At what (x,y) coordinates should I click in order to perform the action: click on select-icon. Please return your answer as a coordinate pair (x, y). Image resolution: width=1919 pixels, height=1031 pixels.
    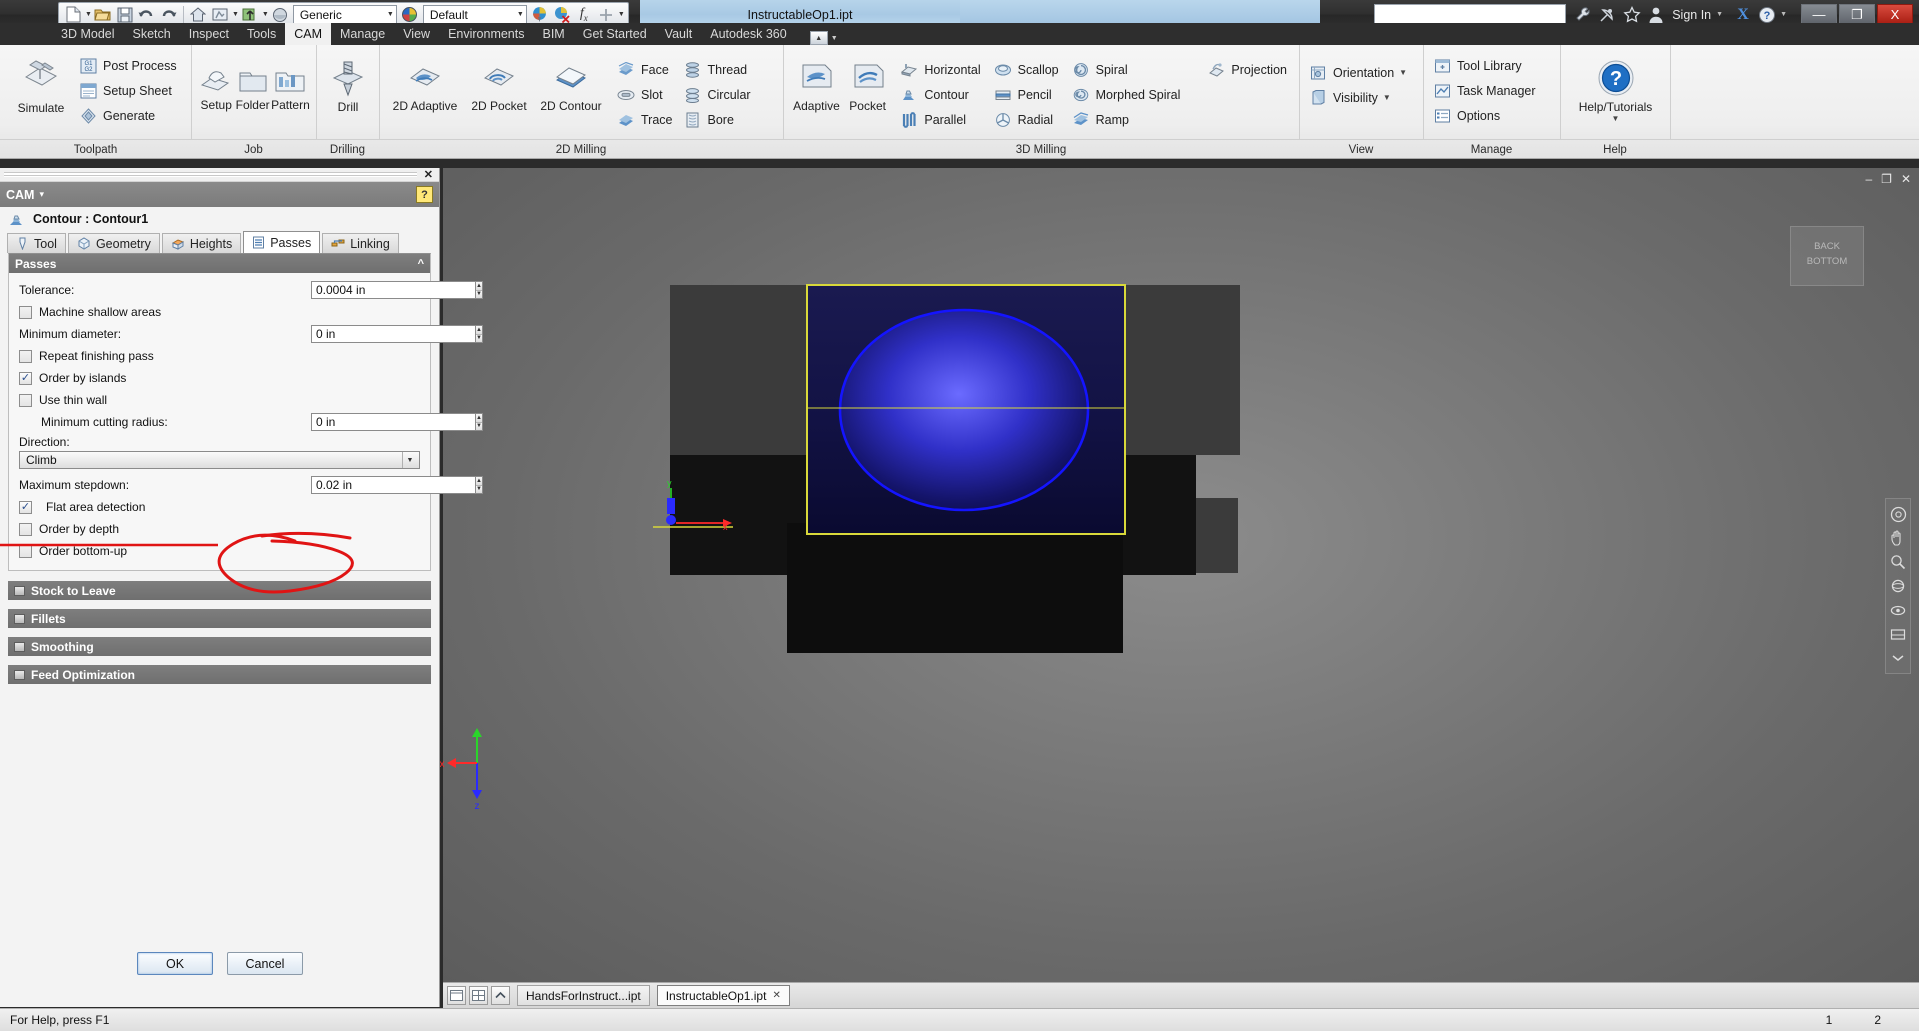
    Looking at the image, I should click on (250, 14).